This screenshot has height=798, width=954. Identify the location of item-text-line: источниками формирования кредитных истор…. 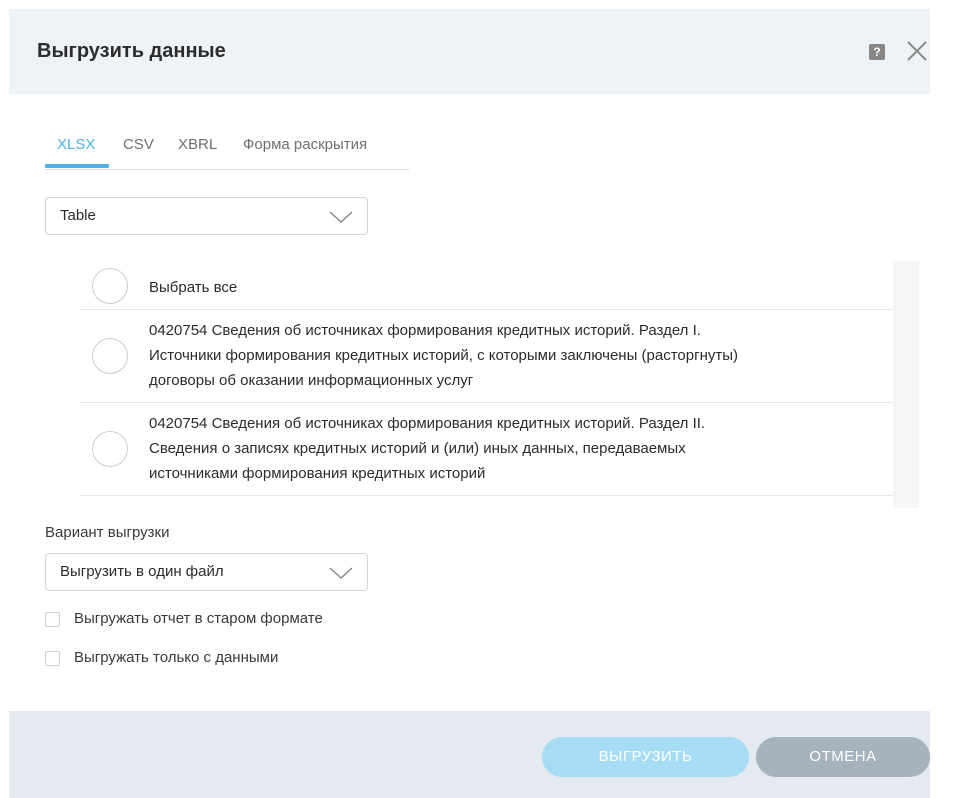
(317, 473).